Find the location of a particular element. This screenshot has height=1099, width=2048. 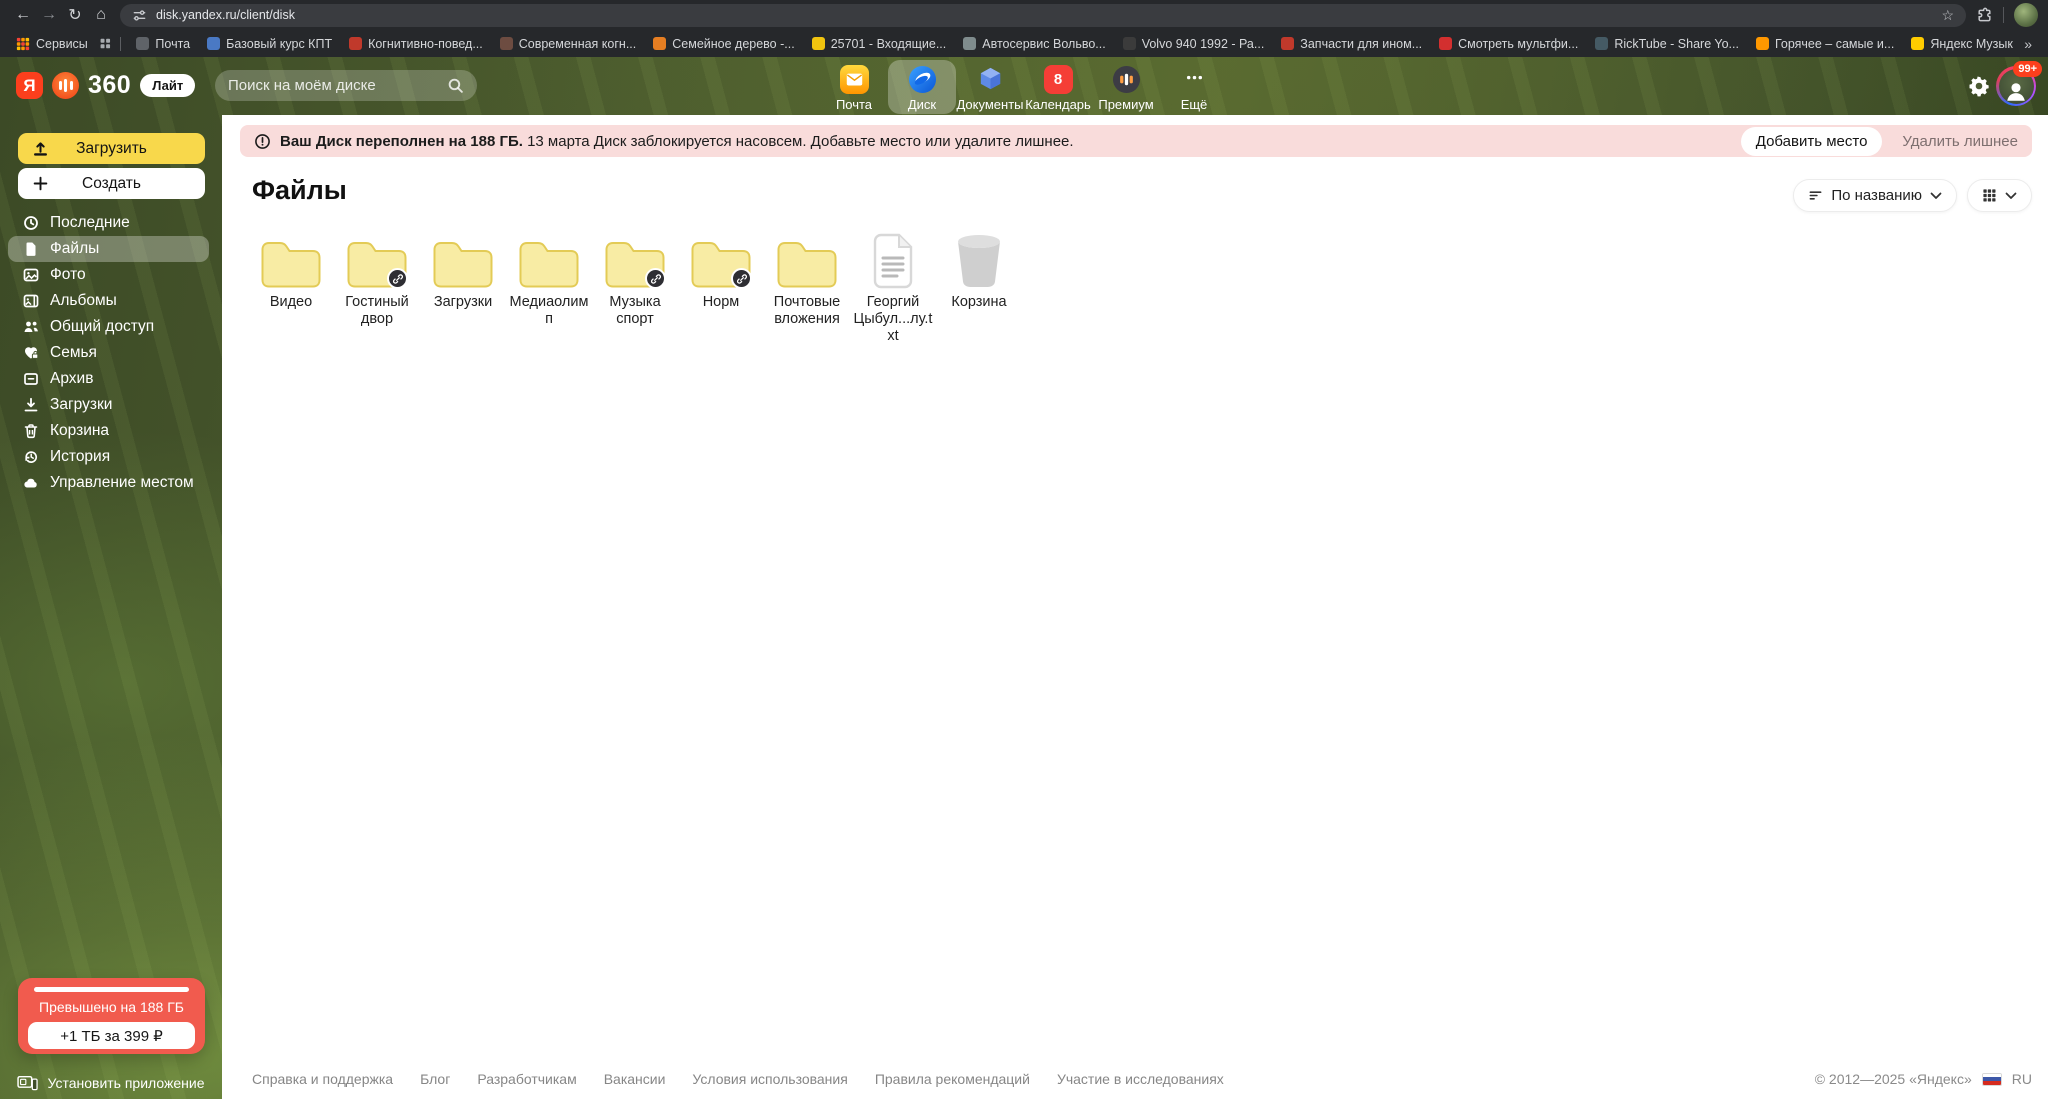

sidebar-item: История is located at coordinates (108, 457).